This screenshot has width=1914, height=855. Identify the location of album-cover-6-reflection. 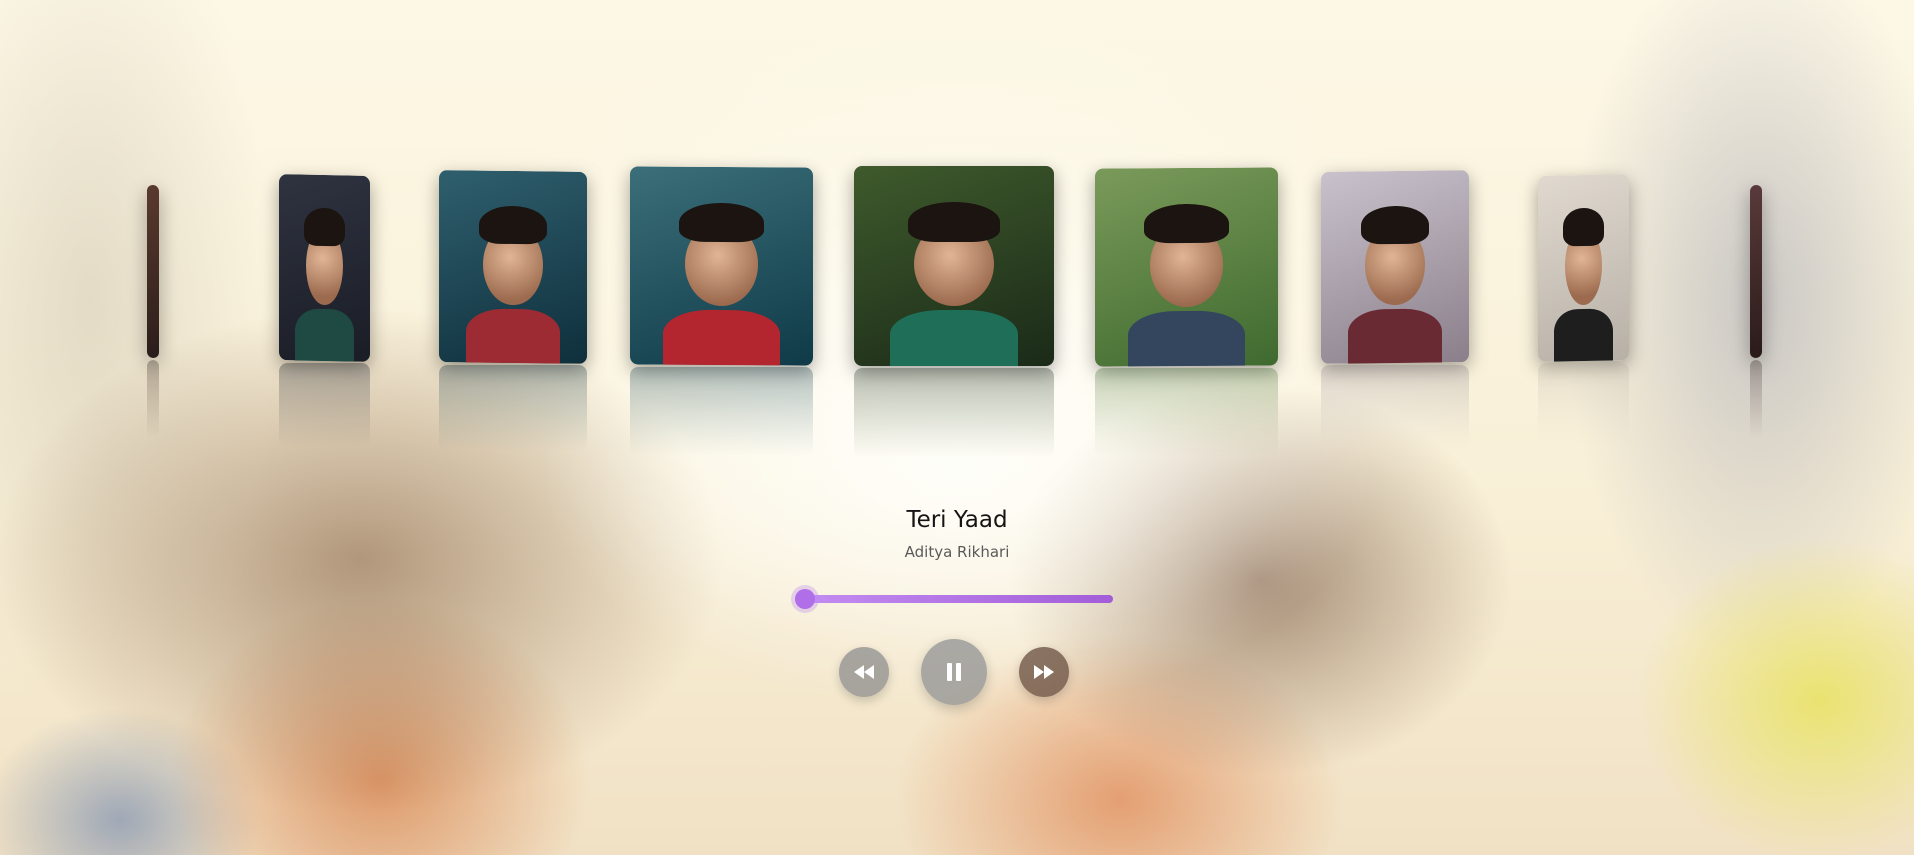
(1186, 412).